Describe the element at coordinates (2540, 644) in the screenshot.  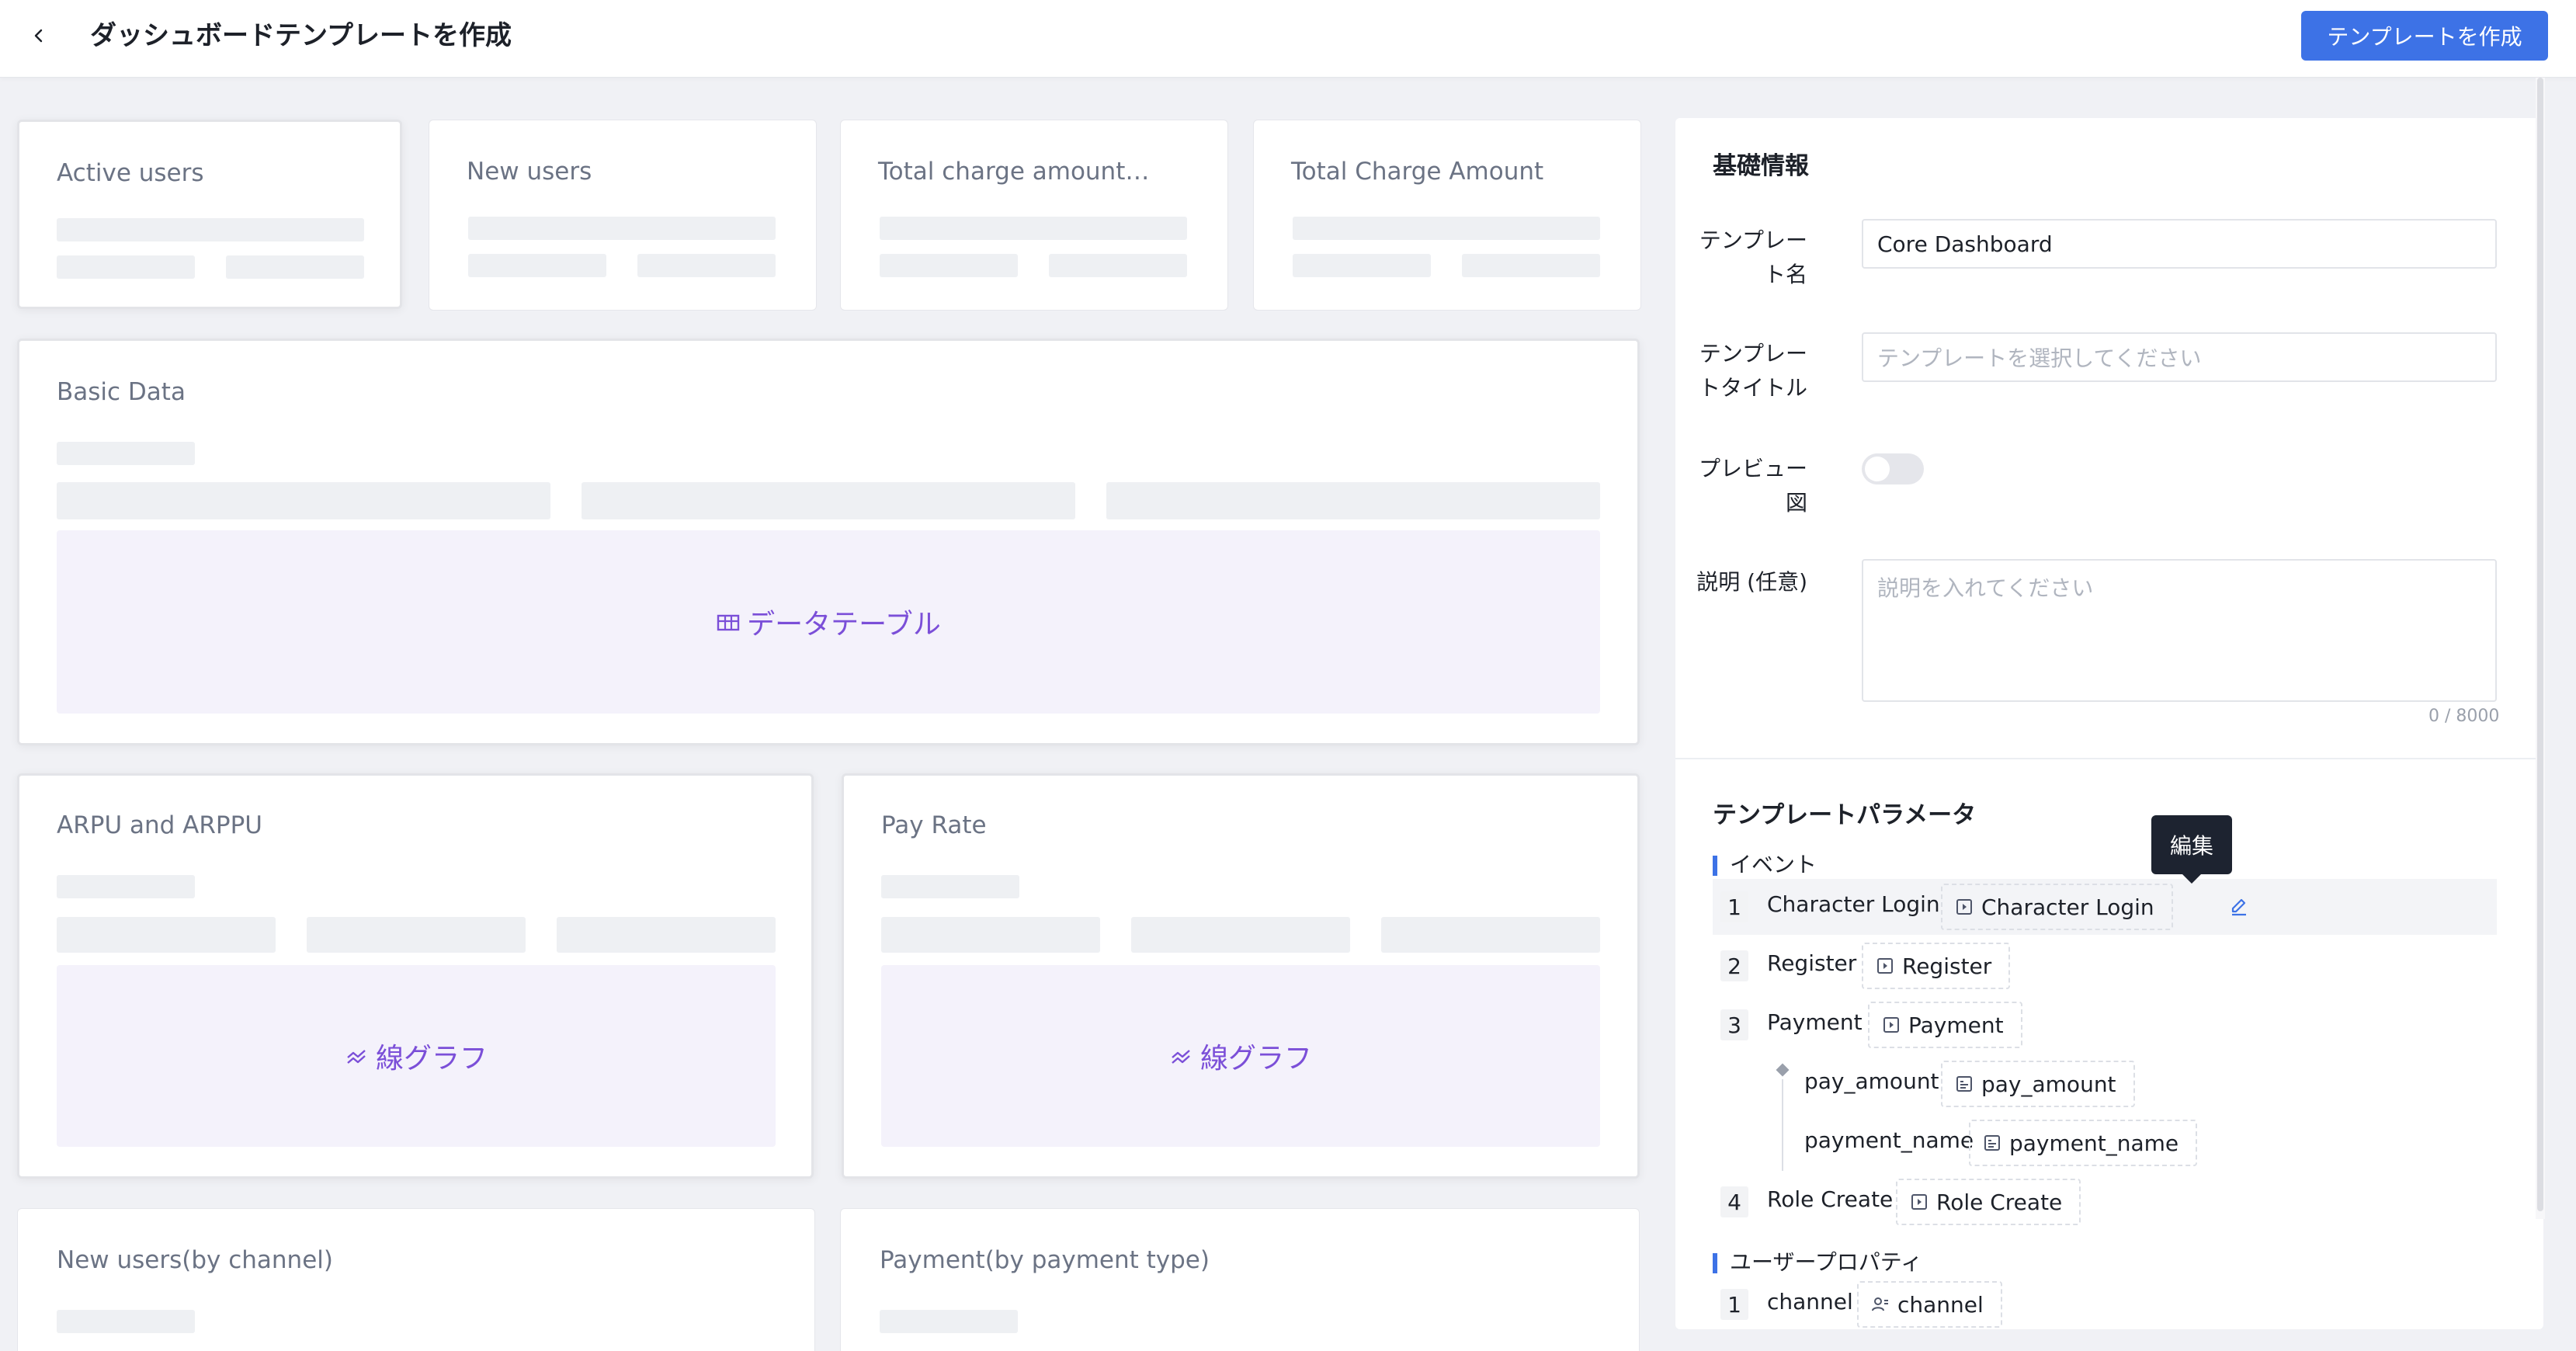
I see `page-scrollbar-thumb` at that location.